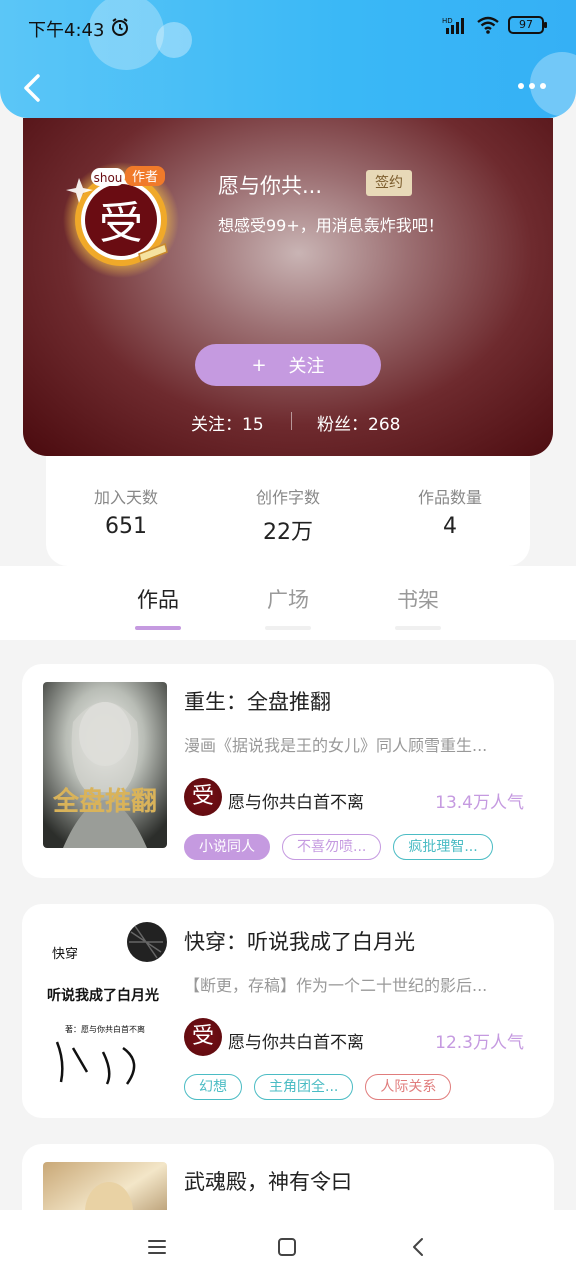 The image size is (576, 1280). I want to click on stat-label: 作品数量, so click(449, 497).